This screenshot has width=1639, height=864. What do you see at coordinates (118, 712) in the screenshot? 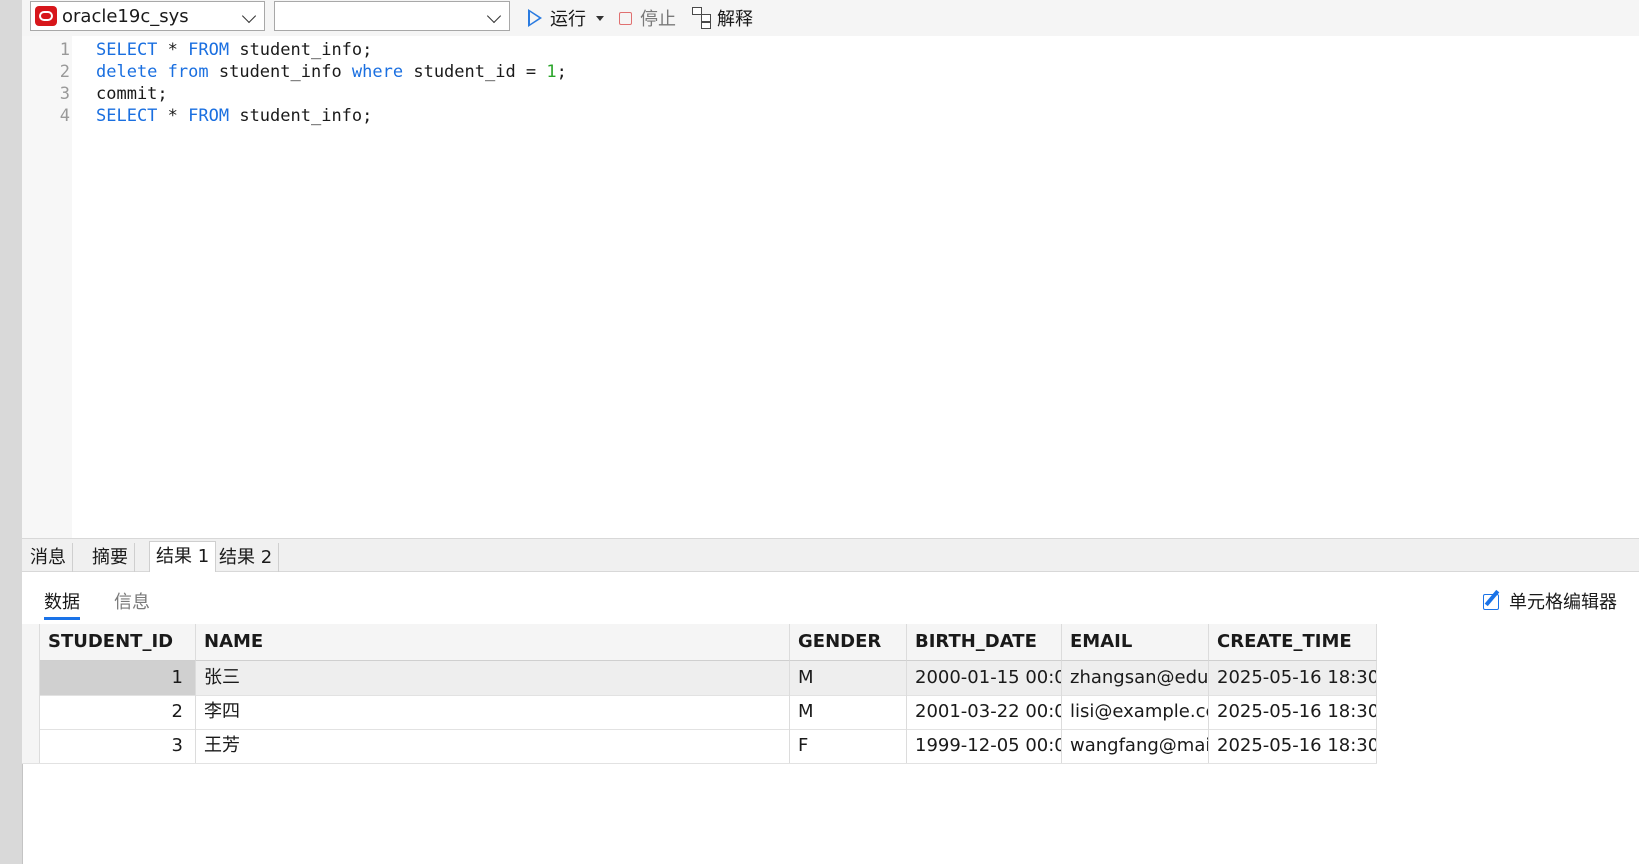
I see `table-cell: 2` at bounding box center [118, 712].